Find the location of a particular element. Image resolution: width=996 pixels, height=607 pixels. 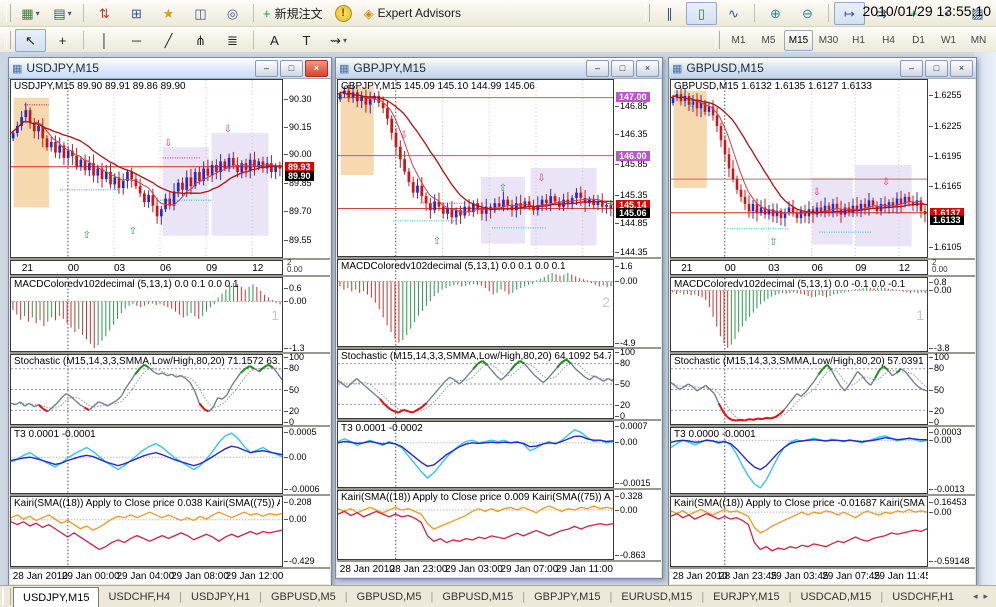

timeframe-m15-button: M15 is located at coordinates (798, 40).